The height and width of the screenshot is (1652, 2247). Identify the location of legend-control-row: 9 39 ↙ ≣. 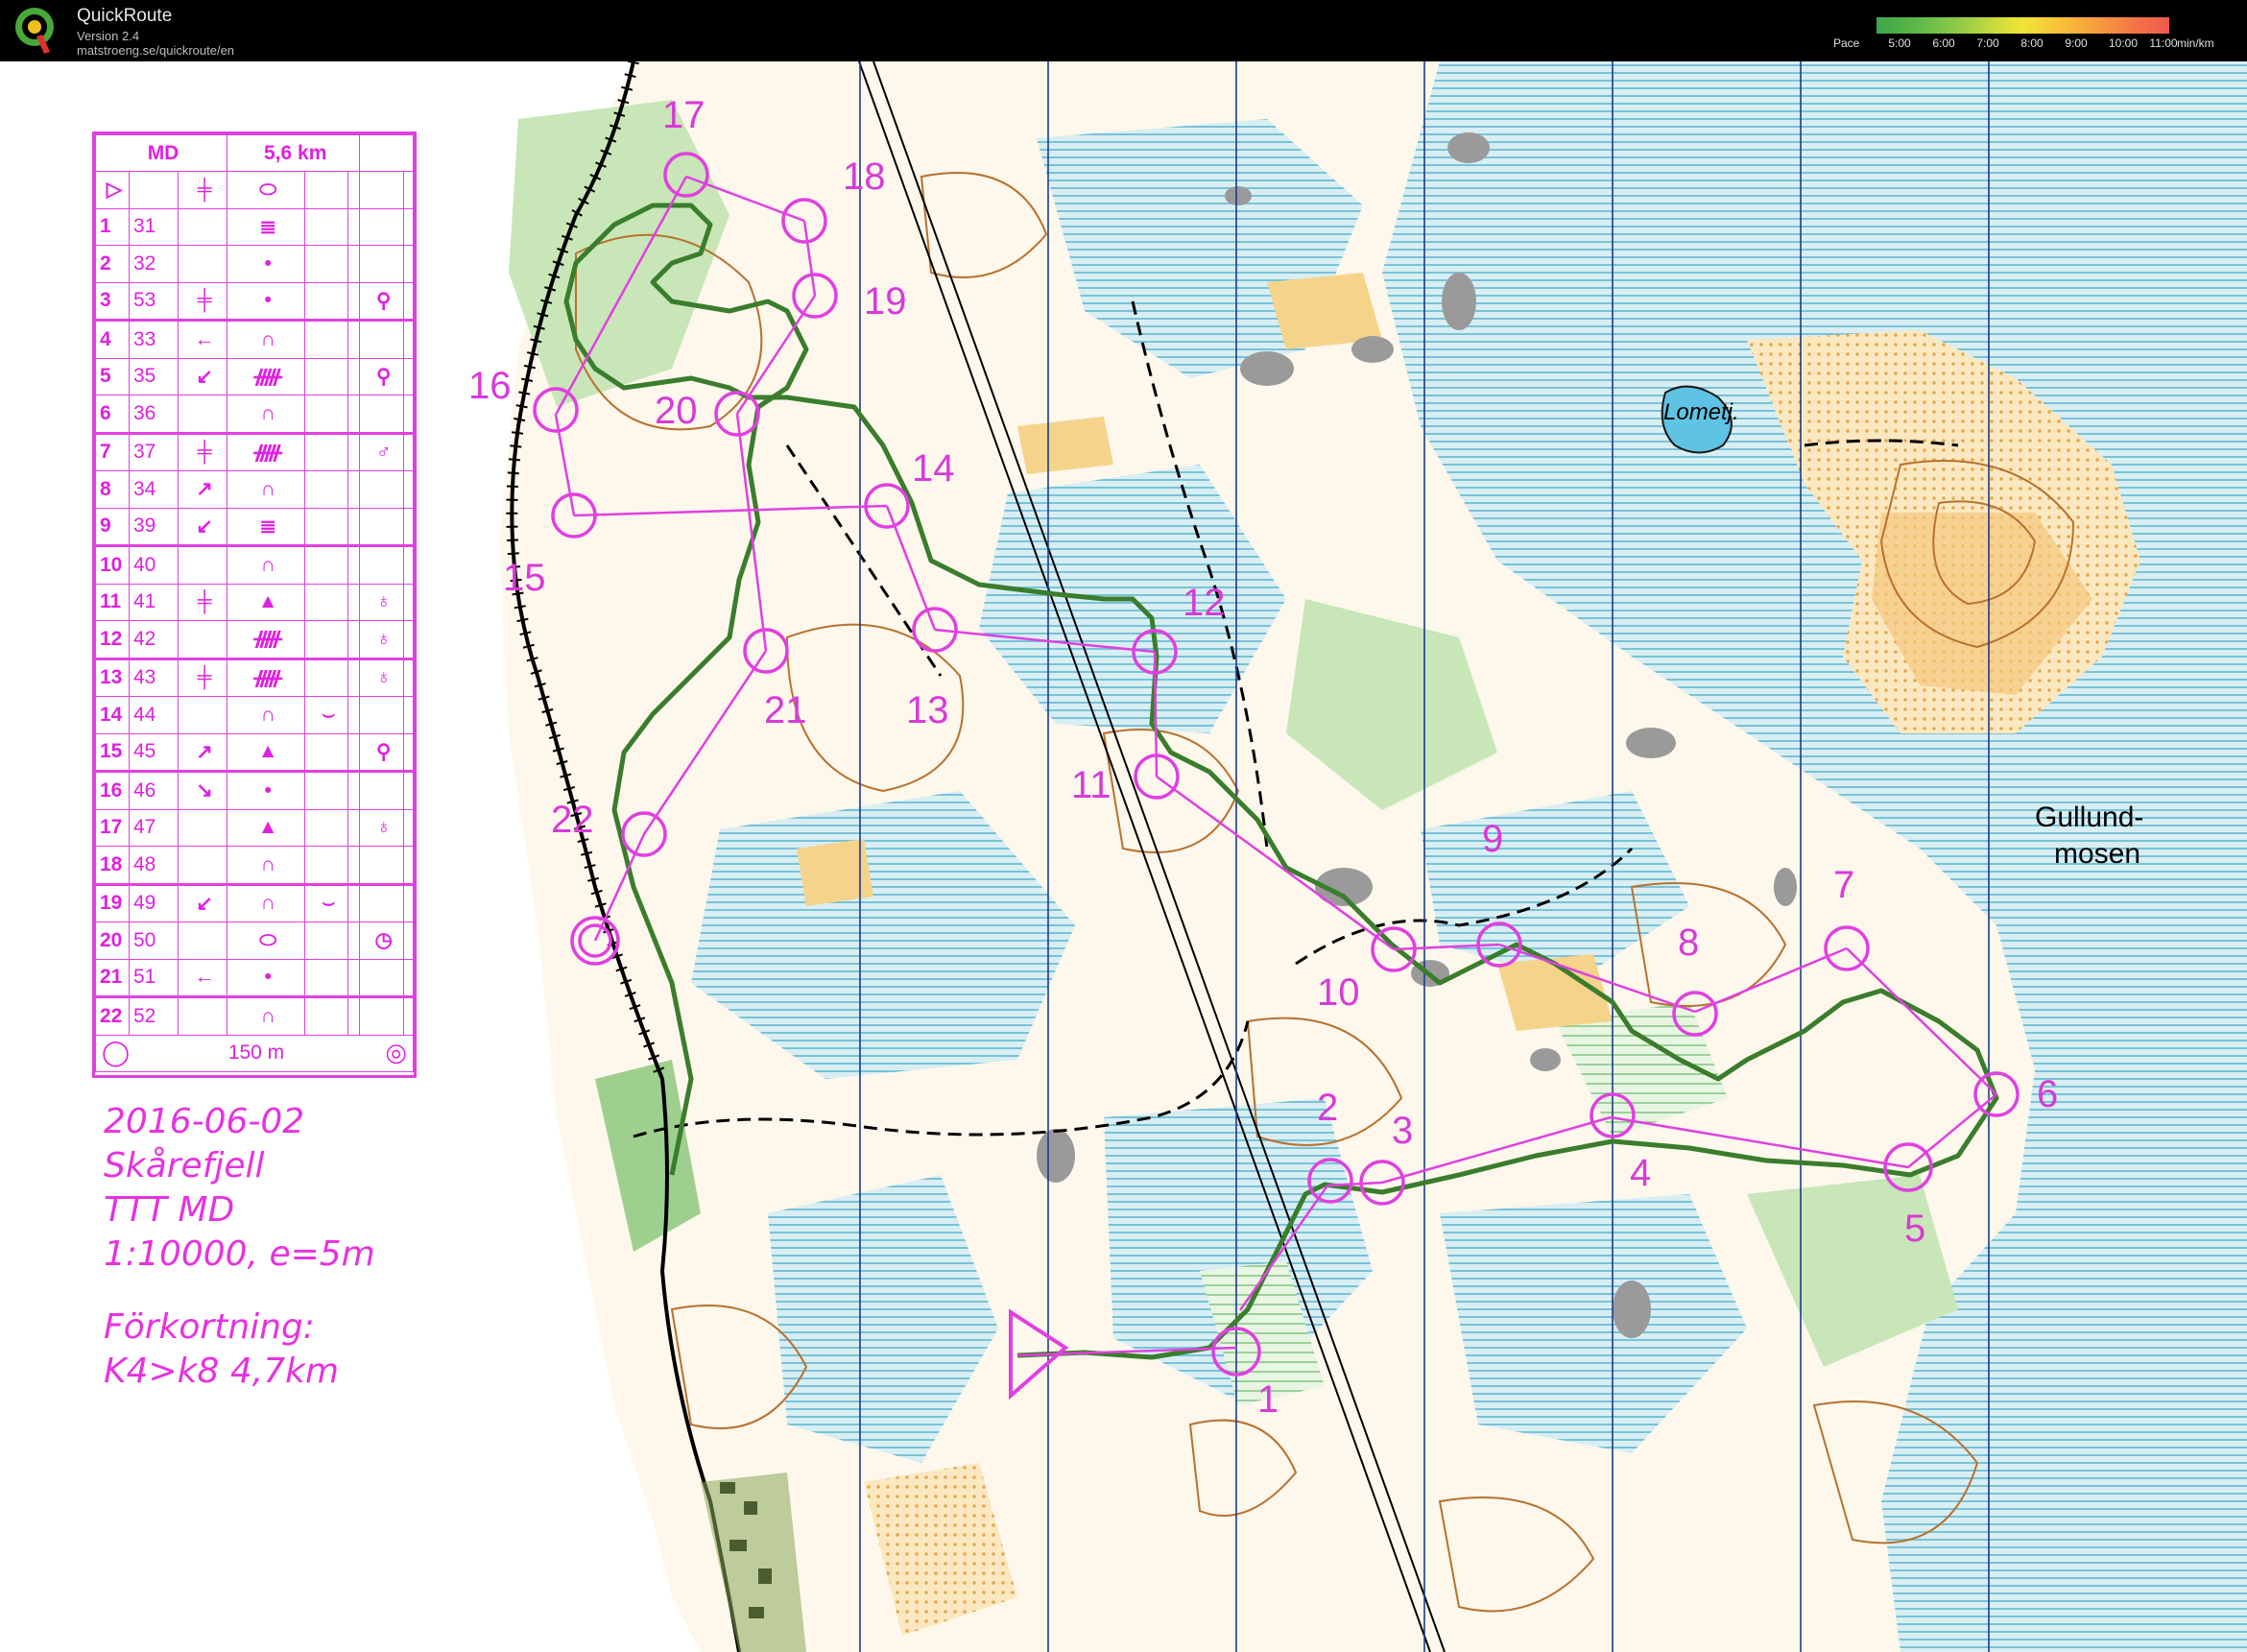
(254, 526).